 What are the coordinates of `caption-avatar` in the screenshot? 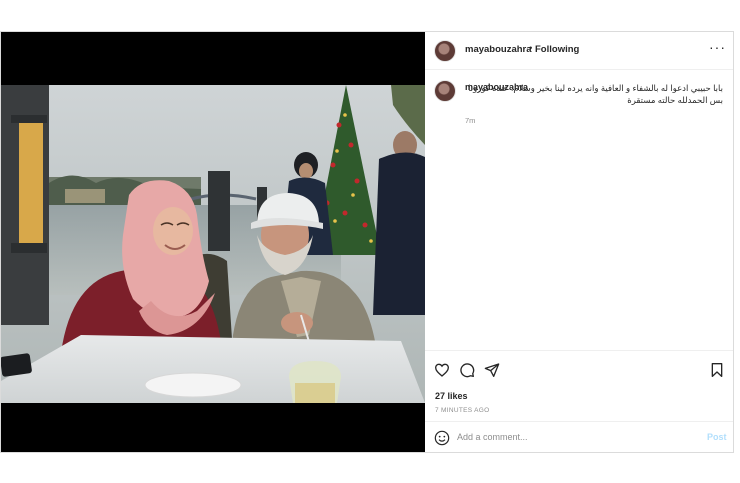 It's located at (445, 91).